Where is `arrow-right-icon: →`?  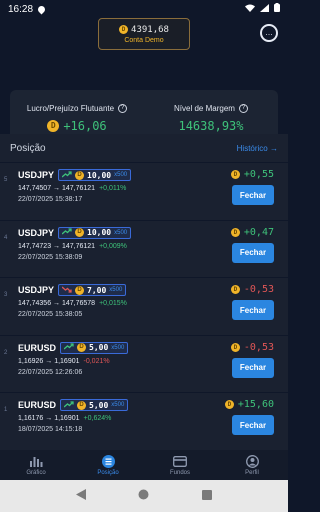 arrow-right-icon: → is located at coordinates (274, 148).